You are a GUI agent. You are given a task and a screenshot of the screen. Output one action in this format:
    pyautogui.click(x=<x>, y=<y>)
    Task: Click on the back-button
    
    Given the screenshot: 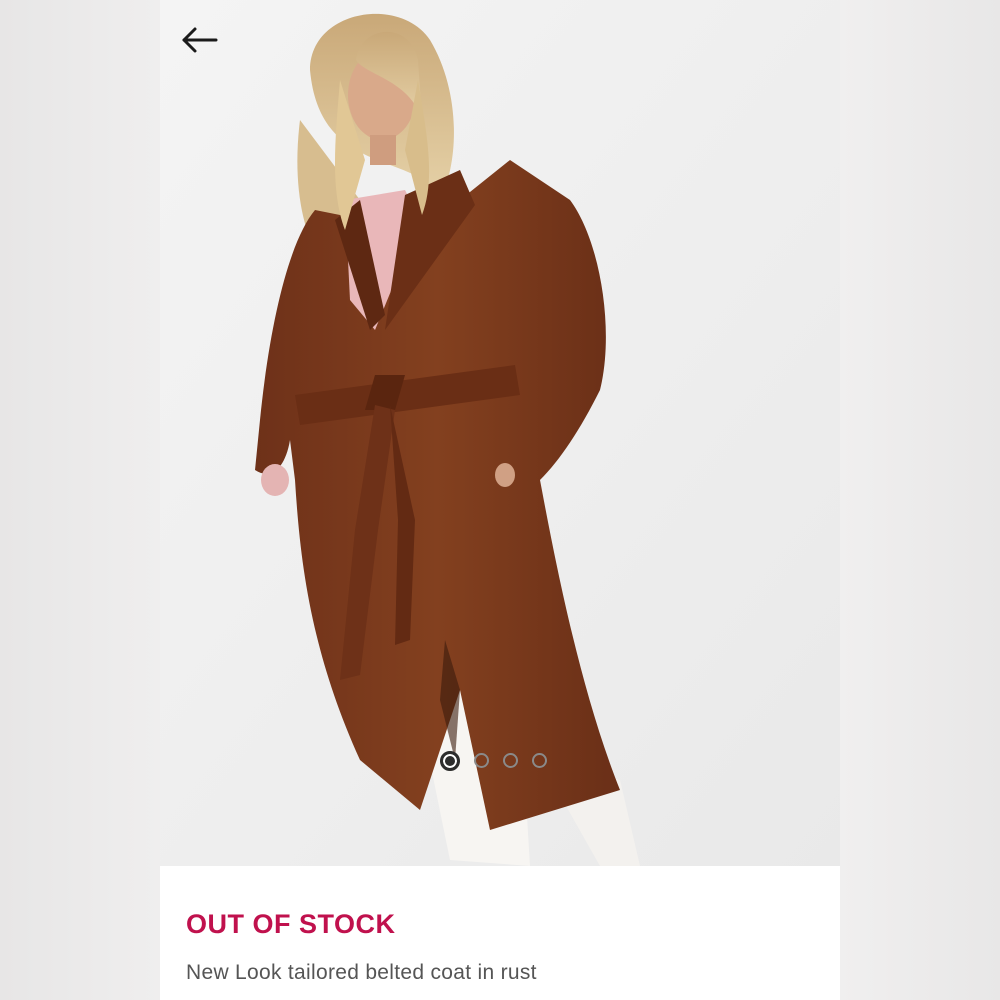 What is the action you would take?
    pyautogui.click(x=200, y=40)
    